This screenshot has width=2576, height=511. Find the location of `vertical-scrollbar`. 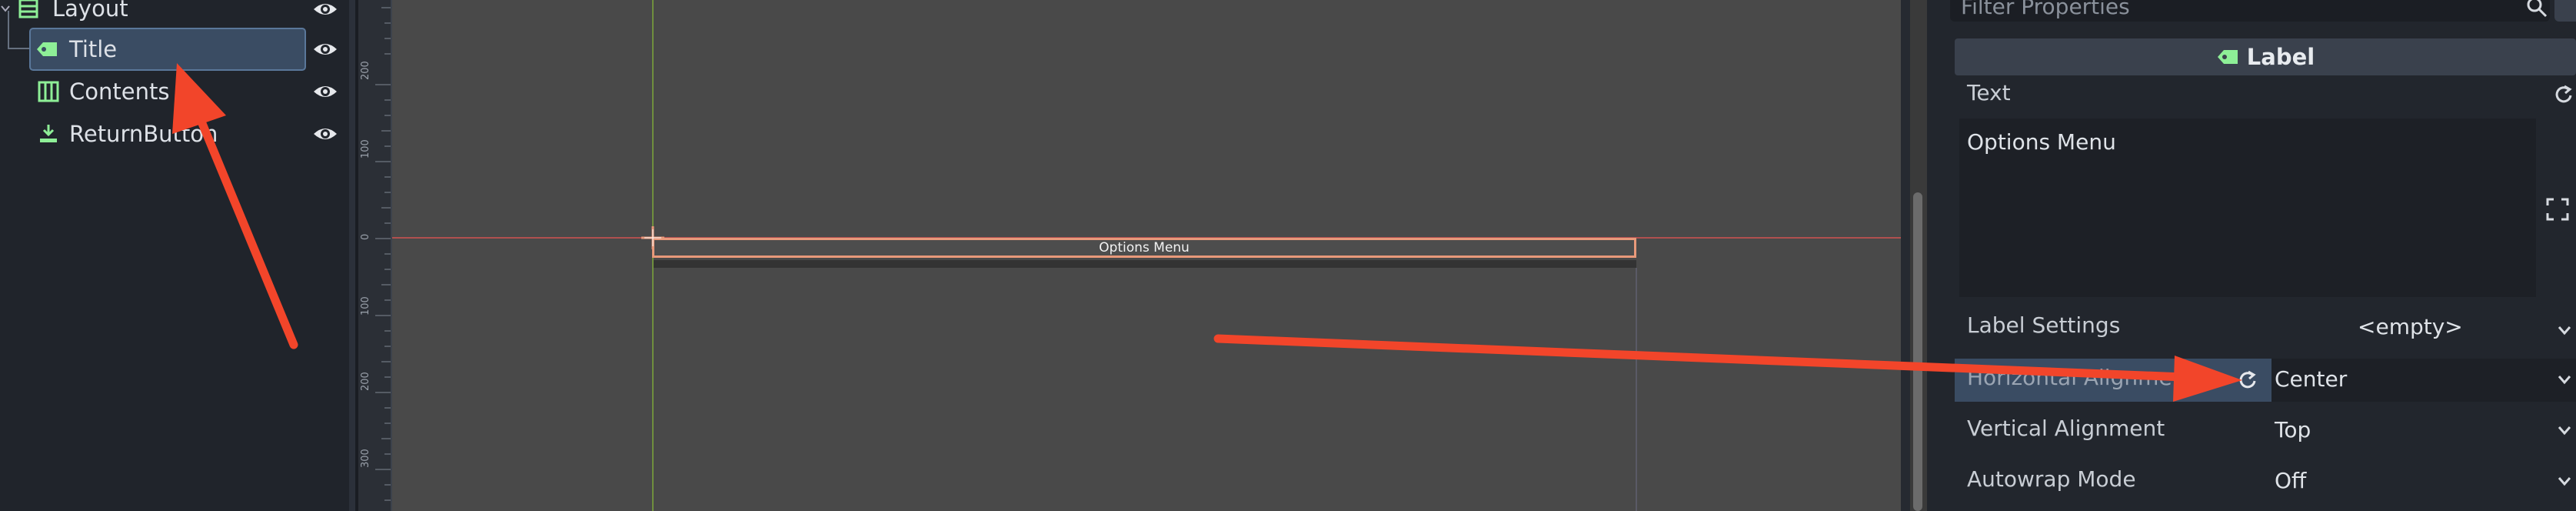

vertical-scrollbar is located at coordinates (1919, 255).